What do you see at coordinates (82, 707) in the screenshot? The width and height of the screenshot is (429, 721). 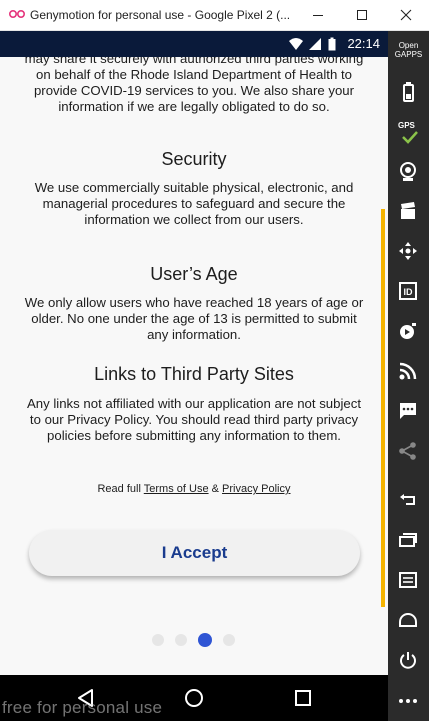 I see `personal-use-watermark: free for personal use` at bounding box center [82, 707].